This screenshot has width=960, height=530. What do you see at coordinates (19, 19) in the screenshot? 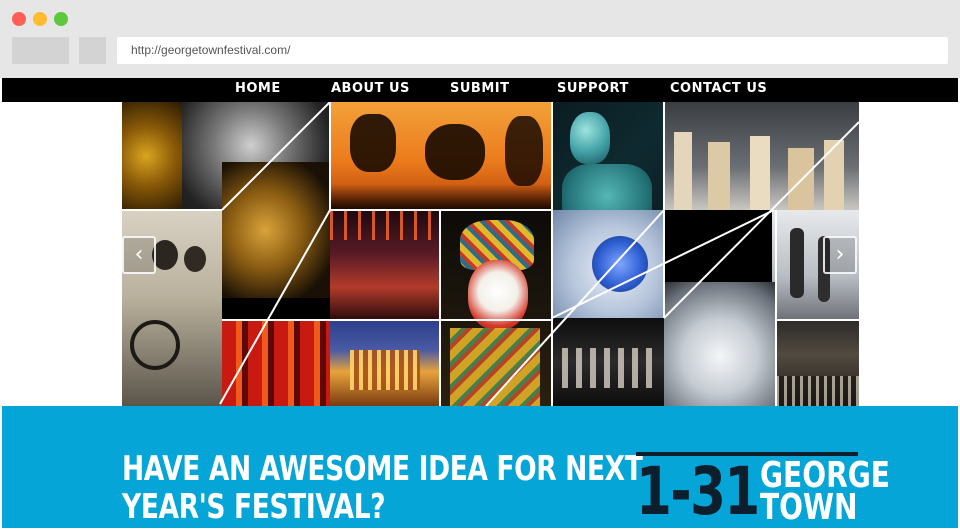
I see `close-window-dot` at bounding box center [19, 19].